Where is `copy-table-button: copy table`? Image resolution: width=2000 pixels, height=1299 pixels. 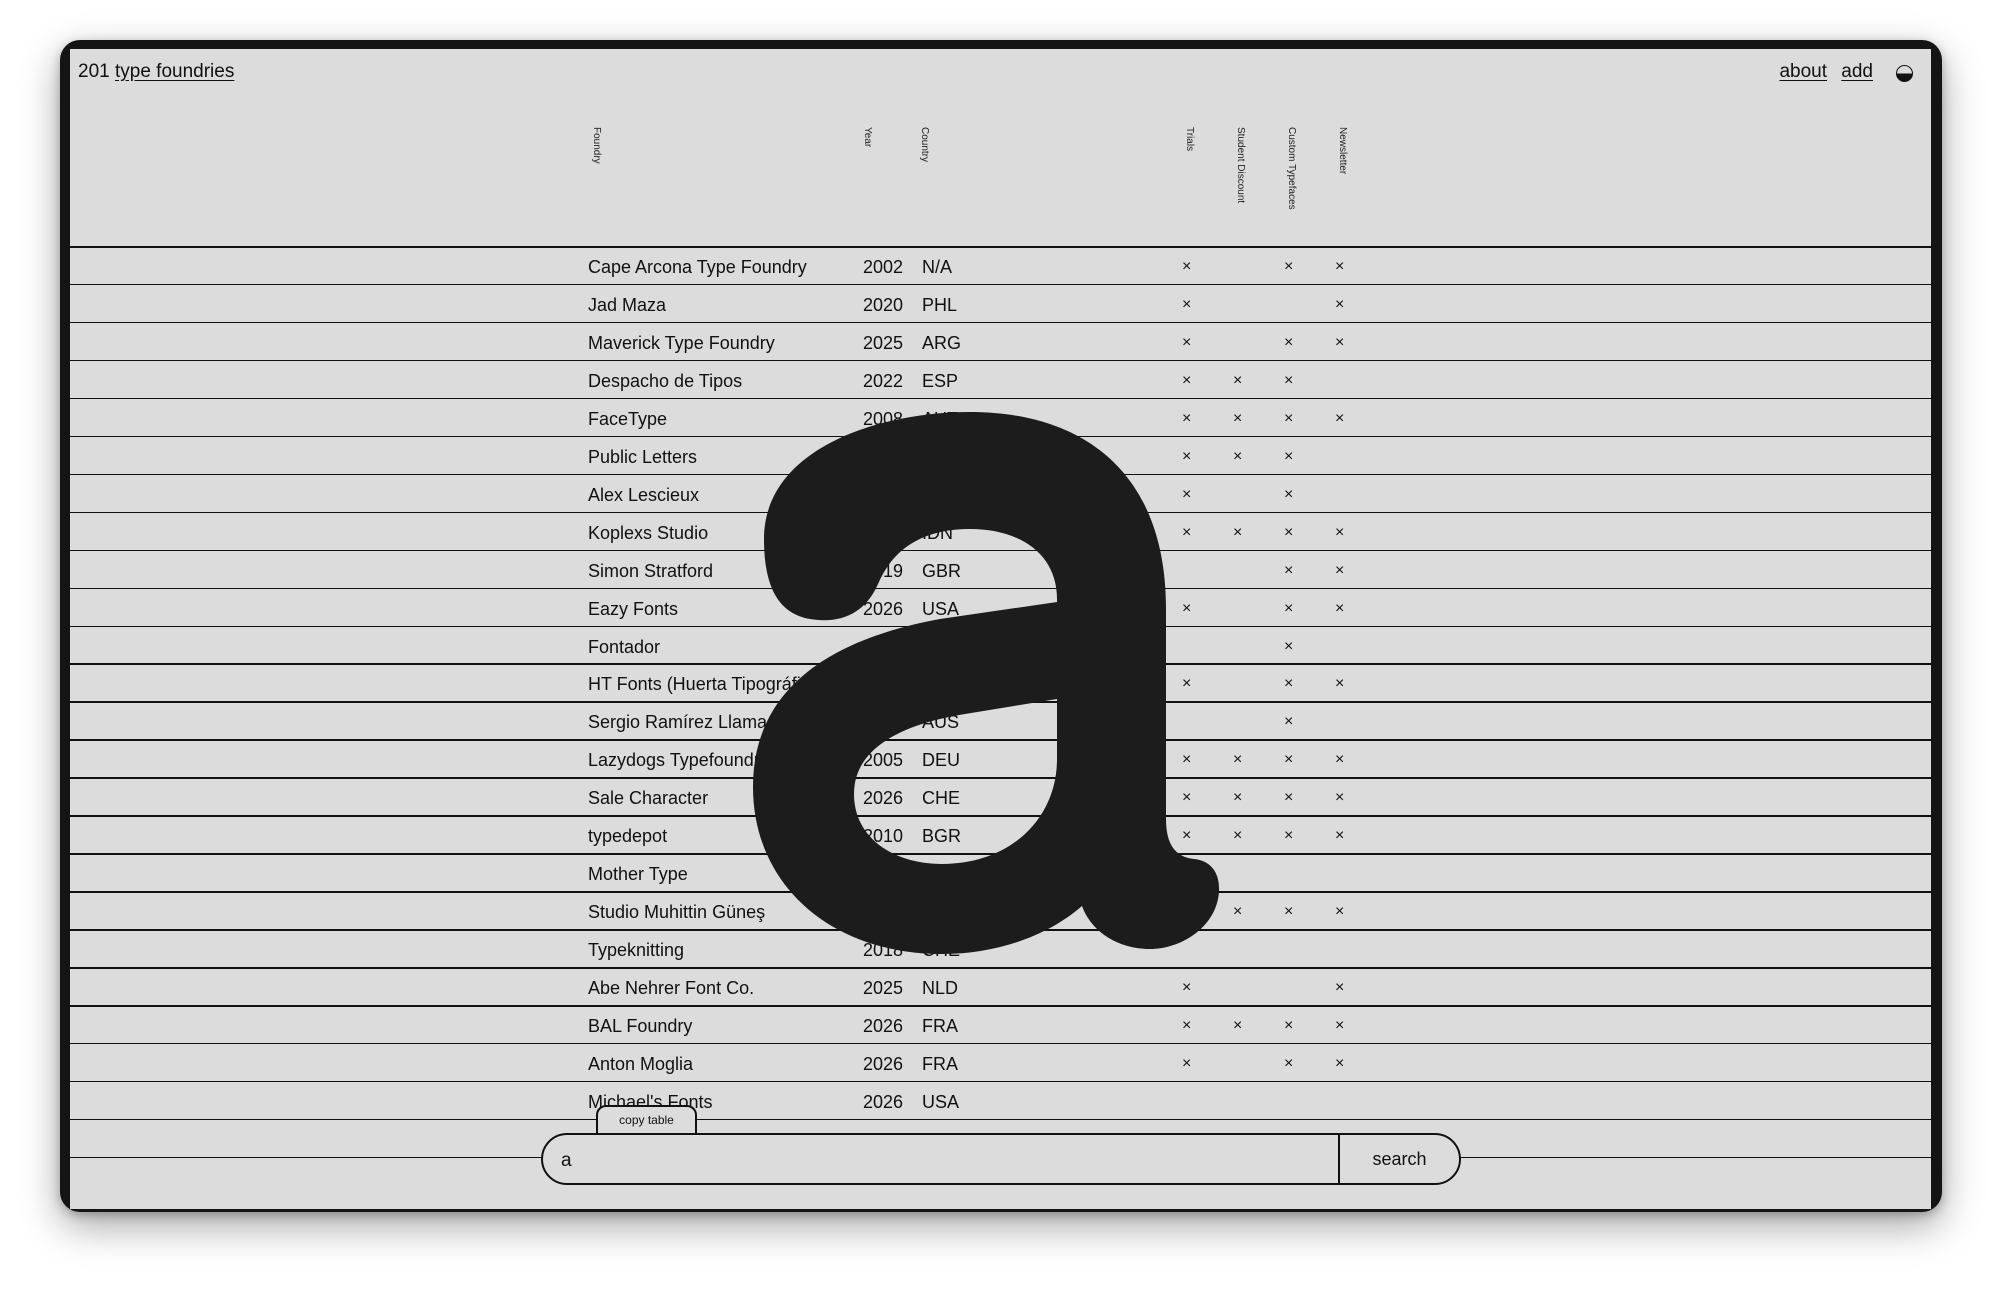 copy-table-button: copy table is located at coordinates (646, 1120).